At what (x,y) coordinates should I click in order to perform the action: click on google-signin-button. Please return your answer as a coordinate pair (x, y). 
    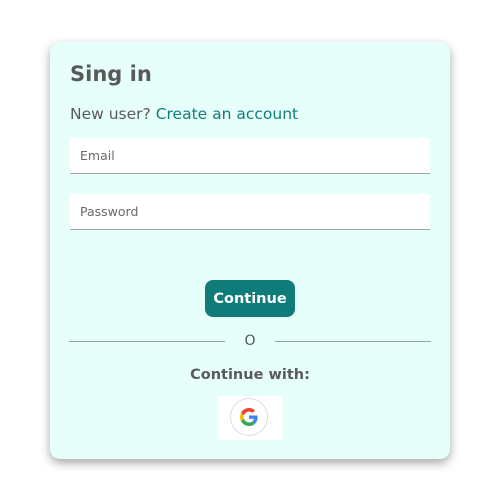
    Looking at the image, I should click on (250, 418).